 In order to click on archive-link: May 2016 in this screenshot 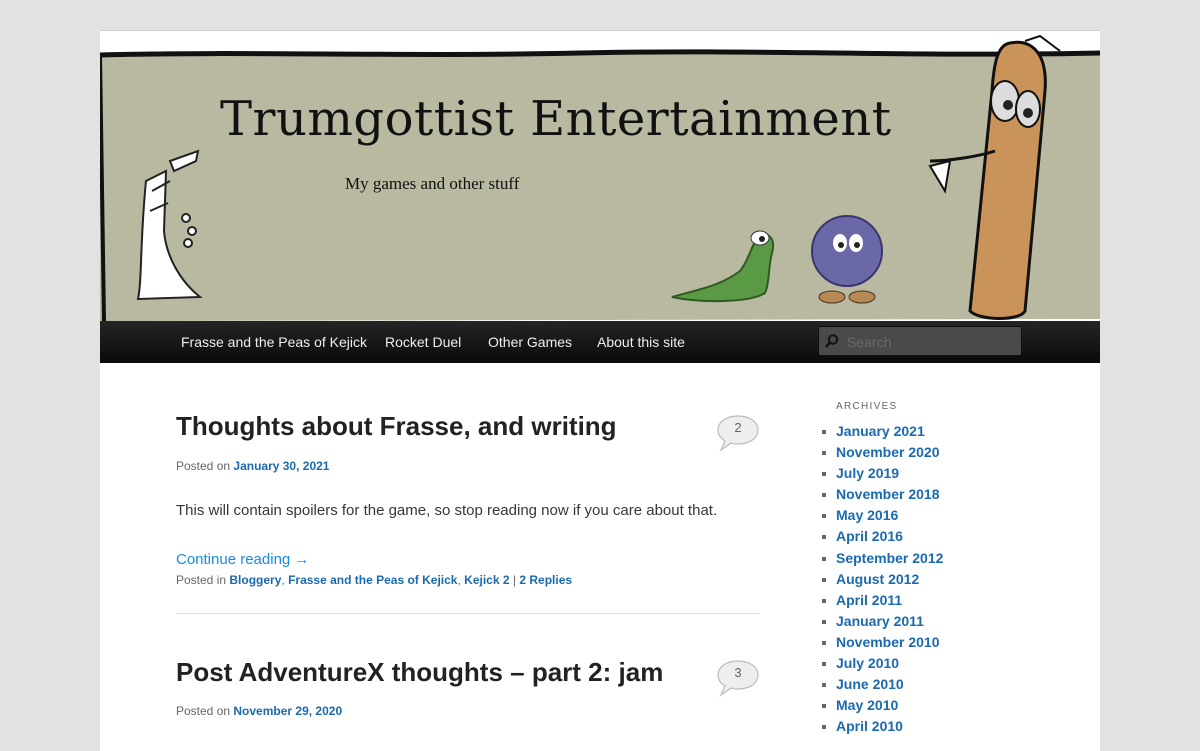, I will do `click(867, 515)`.